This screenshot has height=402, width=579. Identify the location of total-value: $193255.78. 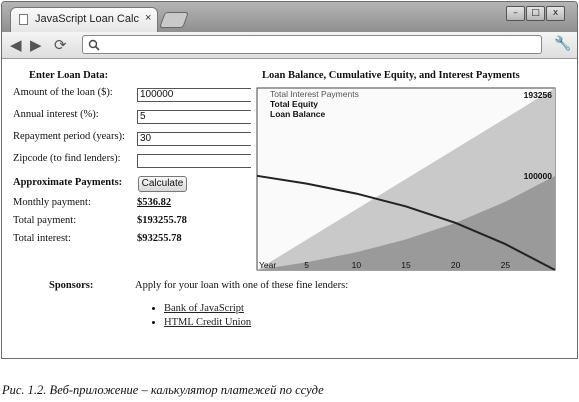
(162, 220).